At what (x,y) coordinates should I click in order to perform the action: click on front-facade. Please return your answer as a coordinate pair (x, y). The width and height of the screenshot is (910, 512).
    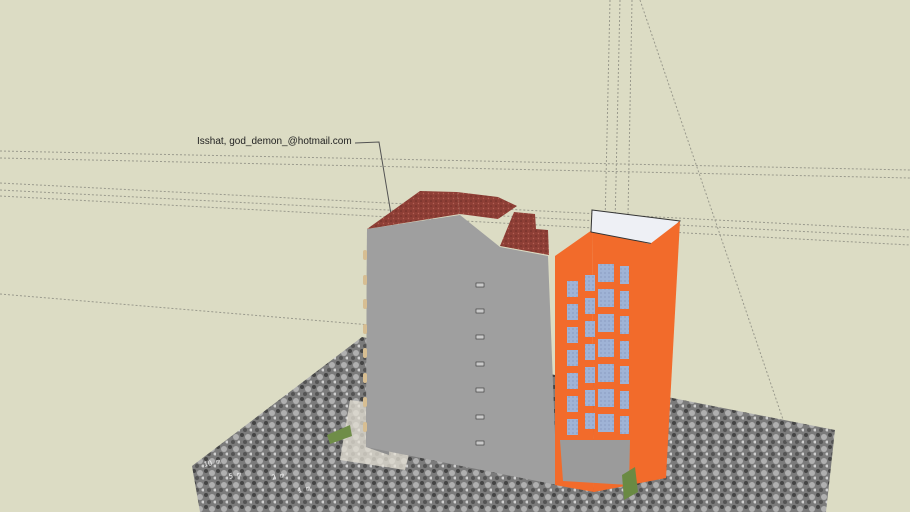
    Looking at the image, I should click on (461, 350).